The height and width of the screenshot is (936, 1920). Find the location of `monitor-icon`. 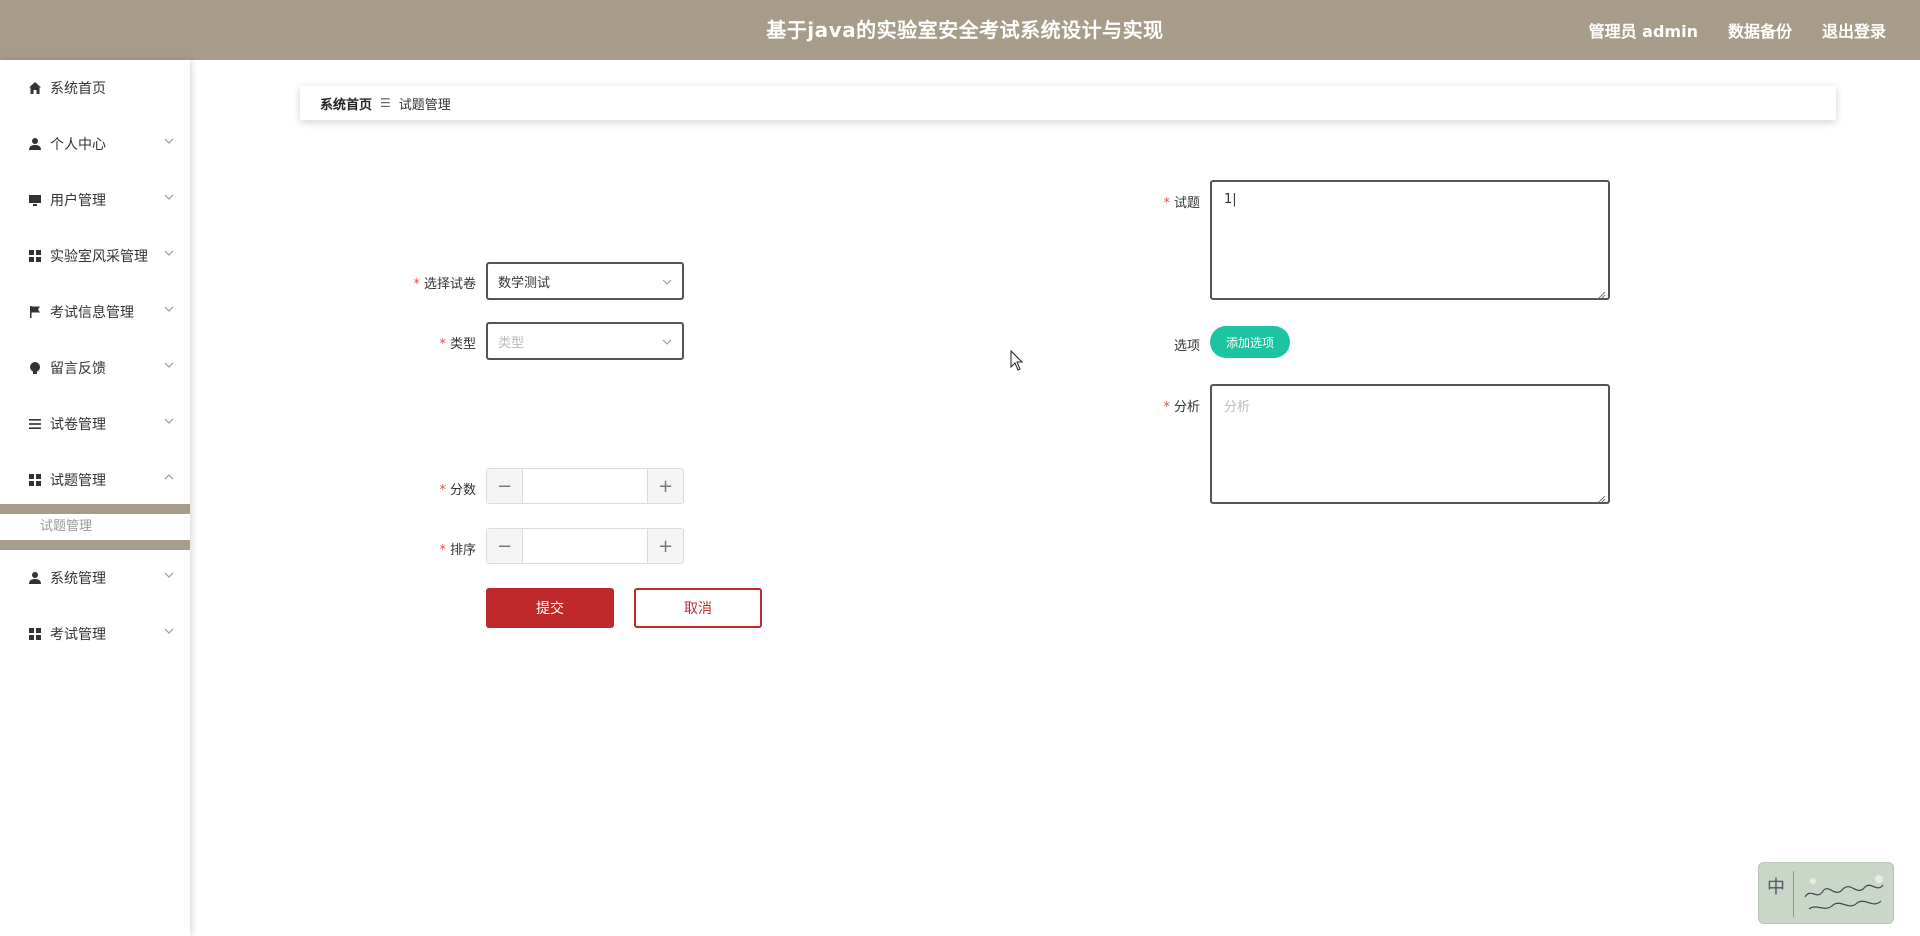

monitor-icon is located at coordinates (35, 200).